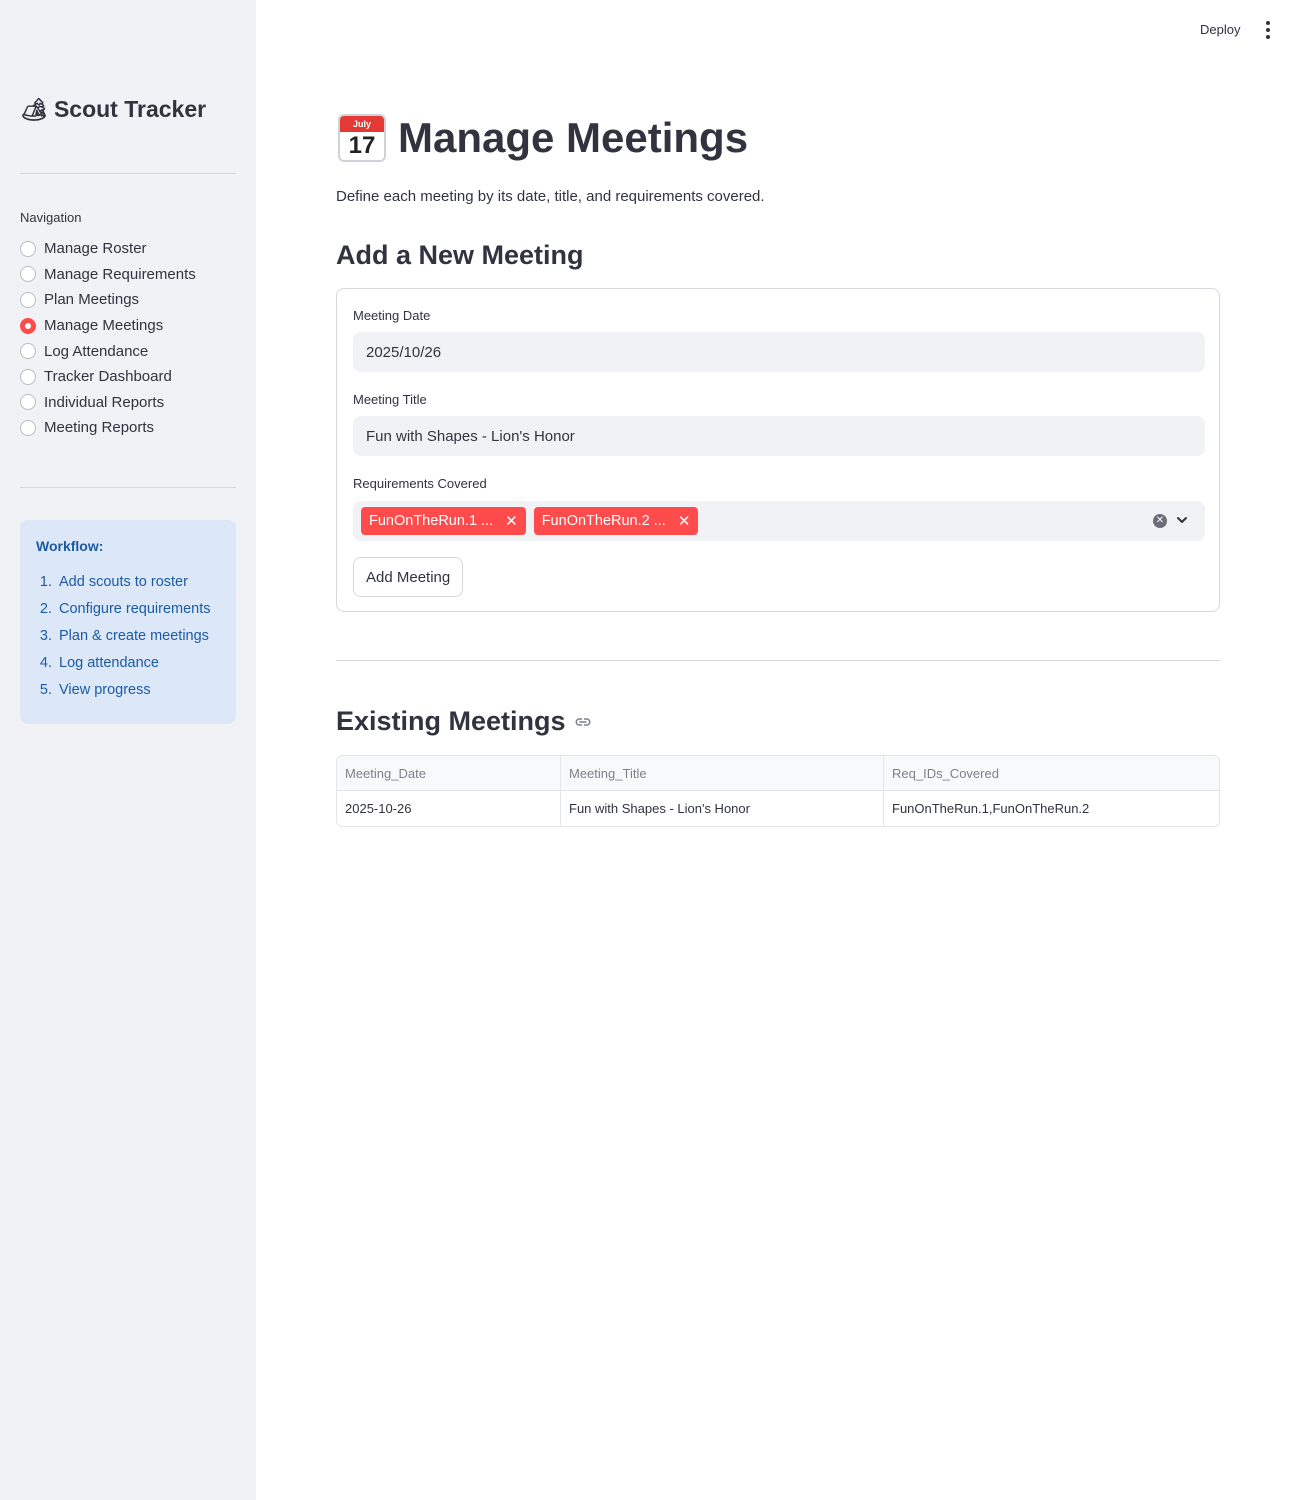 This screenshot has width=1300, height=1500. Describe the element at coordinates (92, 300) in the screenshot. I see `nav-item-label: Plan Meetings` at that location.